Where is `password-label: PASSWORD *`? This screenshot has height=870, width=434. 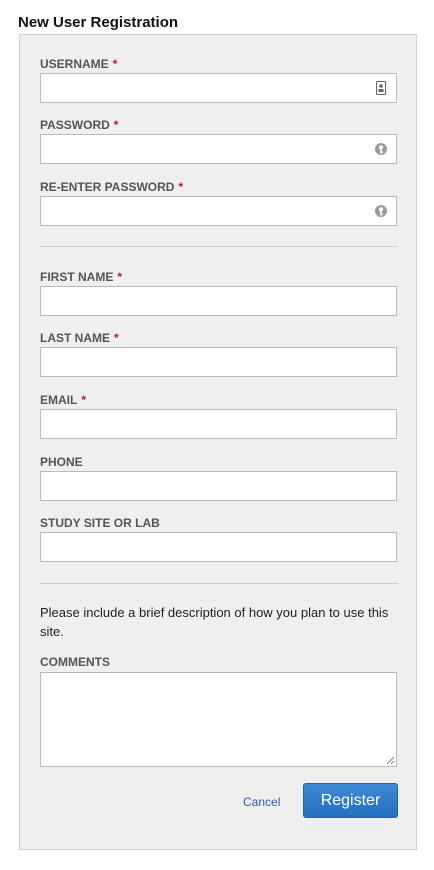
password-label: PASSWORD * is located at coordinates (79, 125).